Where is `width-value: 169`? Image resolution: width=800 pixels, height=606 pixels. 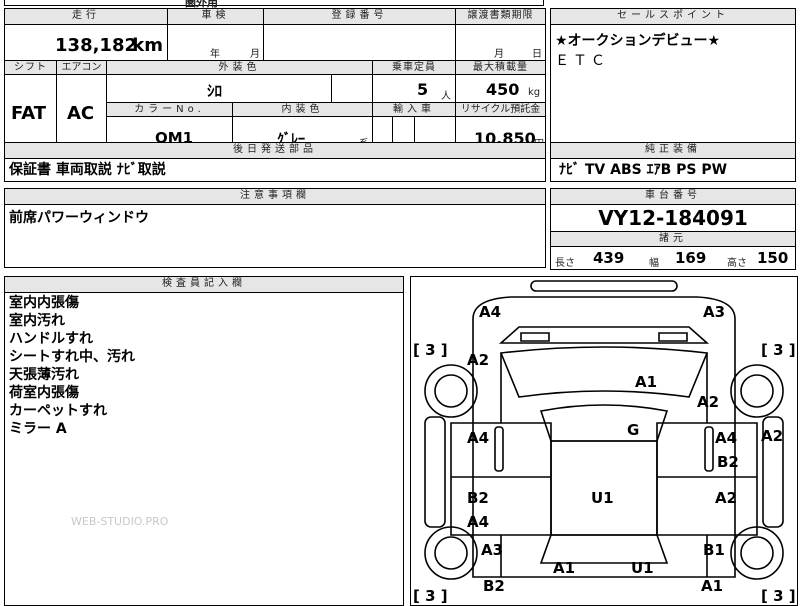
width-value: 169 is located at coordinates (691, 258).